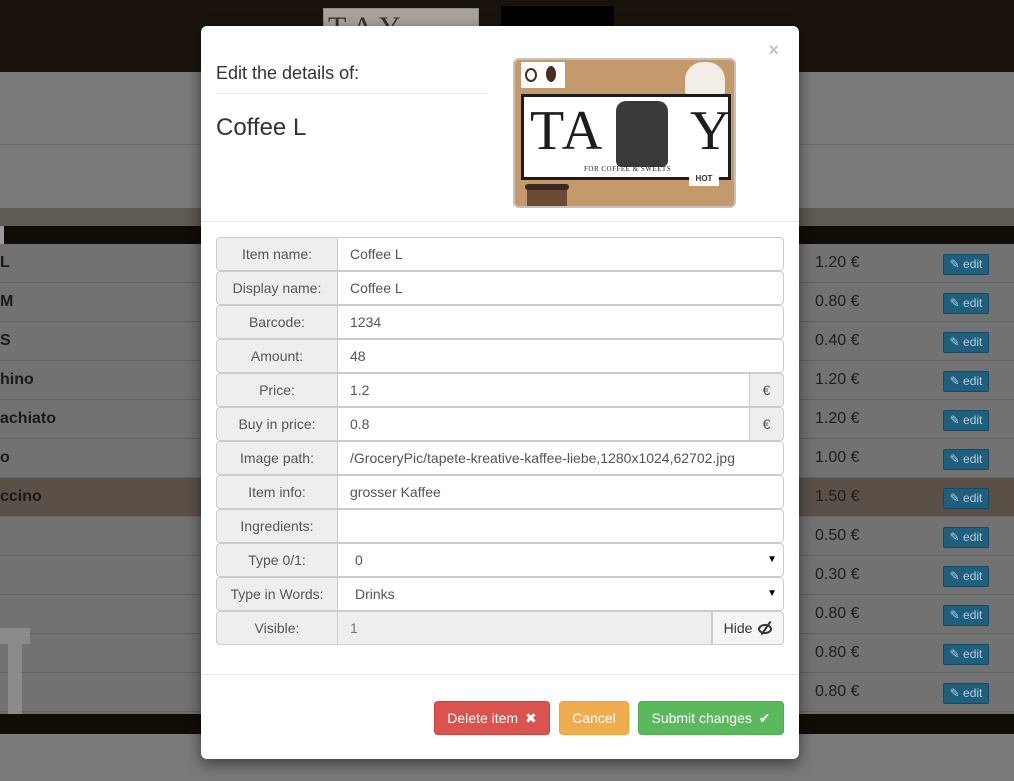 This screenshot has height=781, width=1014. What do you see at coordinates (543, 424) in the screenshot?
I see `buy-in-price-input: 0.8` at bounding box center [543, 424].